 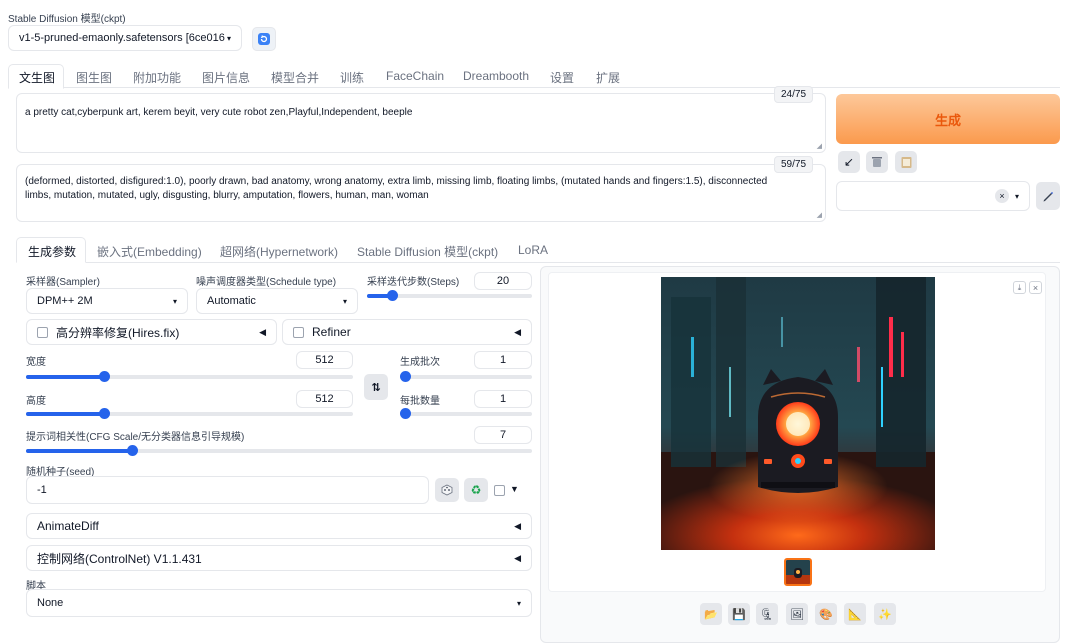 I want to click on refiner-label: Refiner, so click(x=331, y=332).